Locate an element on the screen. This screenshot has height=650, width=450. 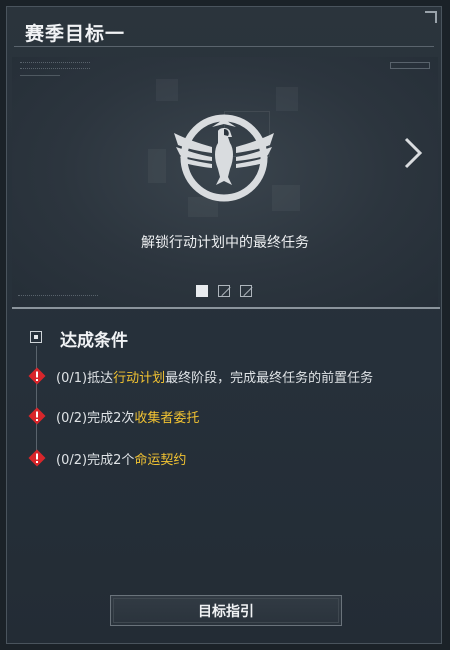
conditions-title: 达成条件 is located at coordinates (94, 341).